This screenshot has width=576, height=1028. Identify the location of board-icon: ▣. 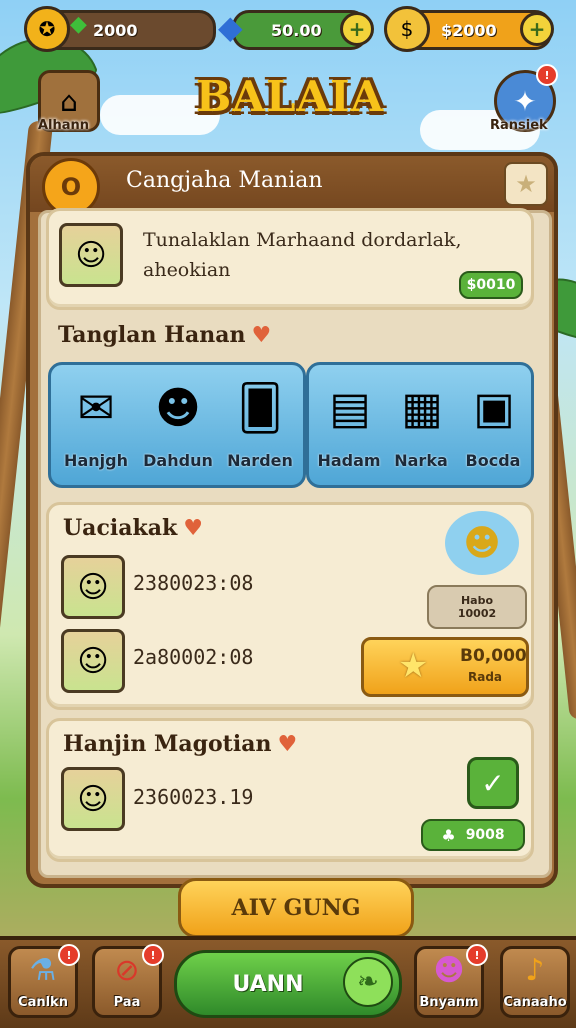
(494, 408).